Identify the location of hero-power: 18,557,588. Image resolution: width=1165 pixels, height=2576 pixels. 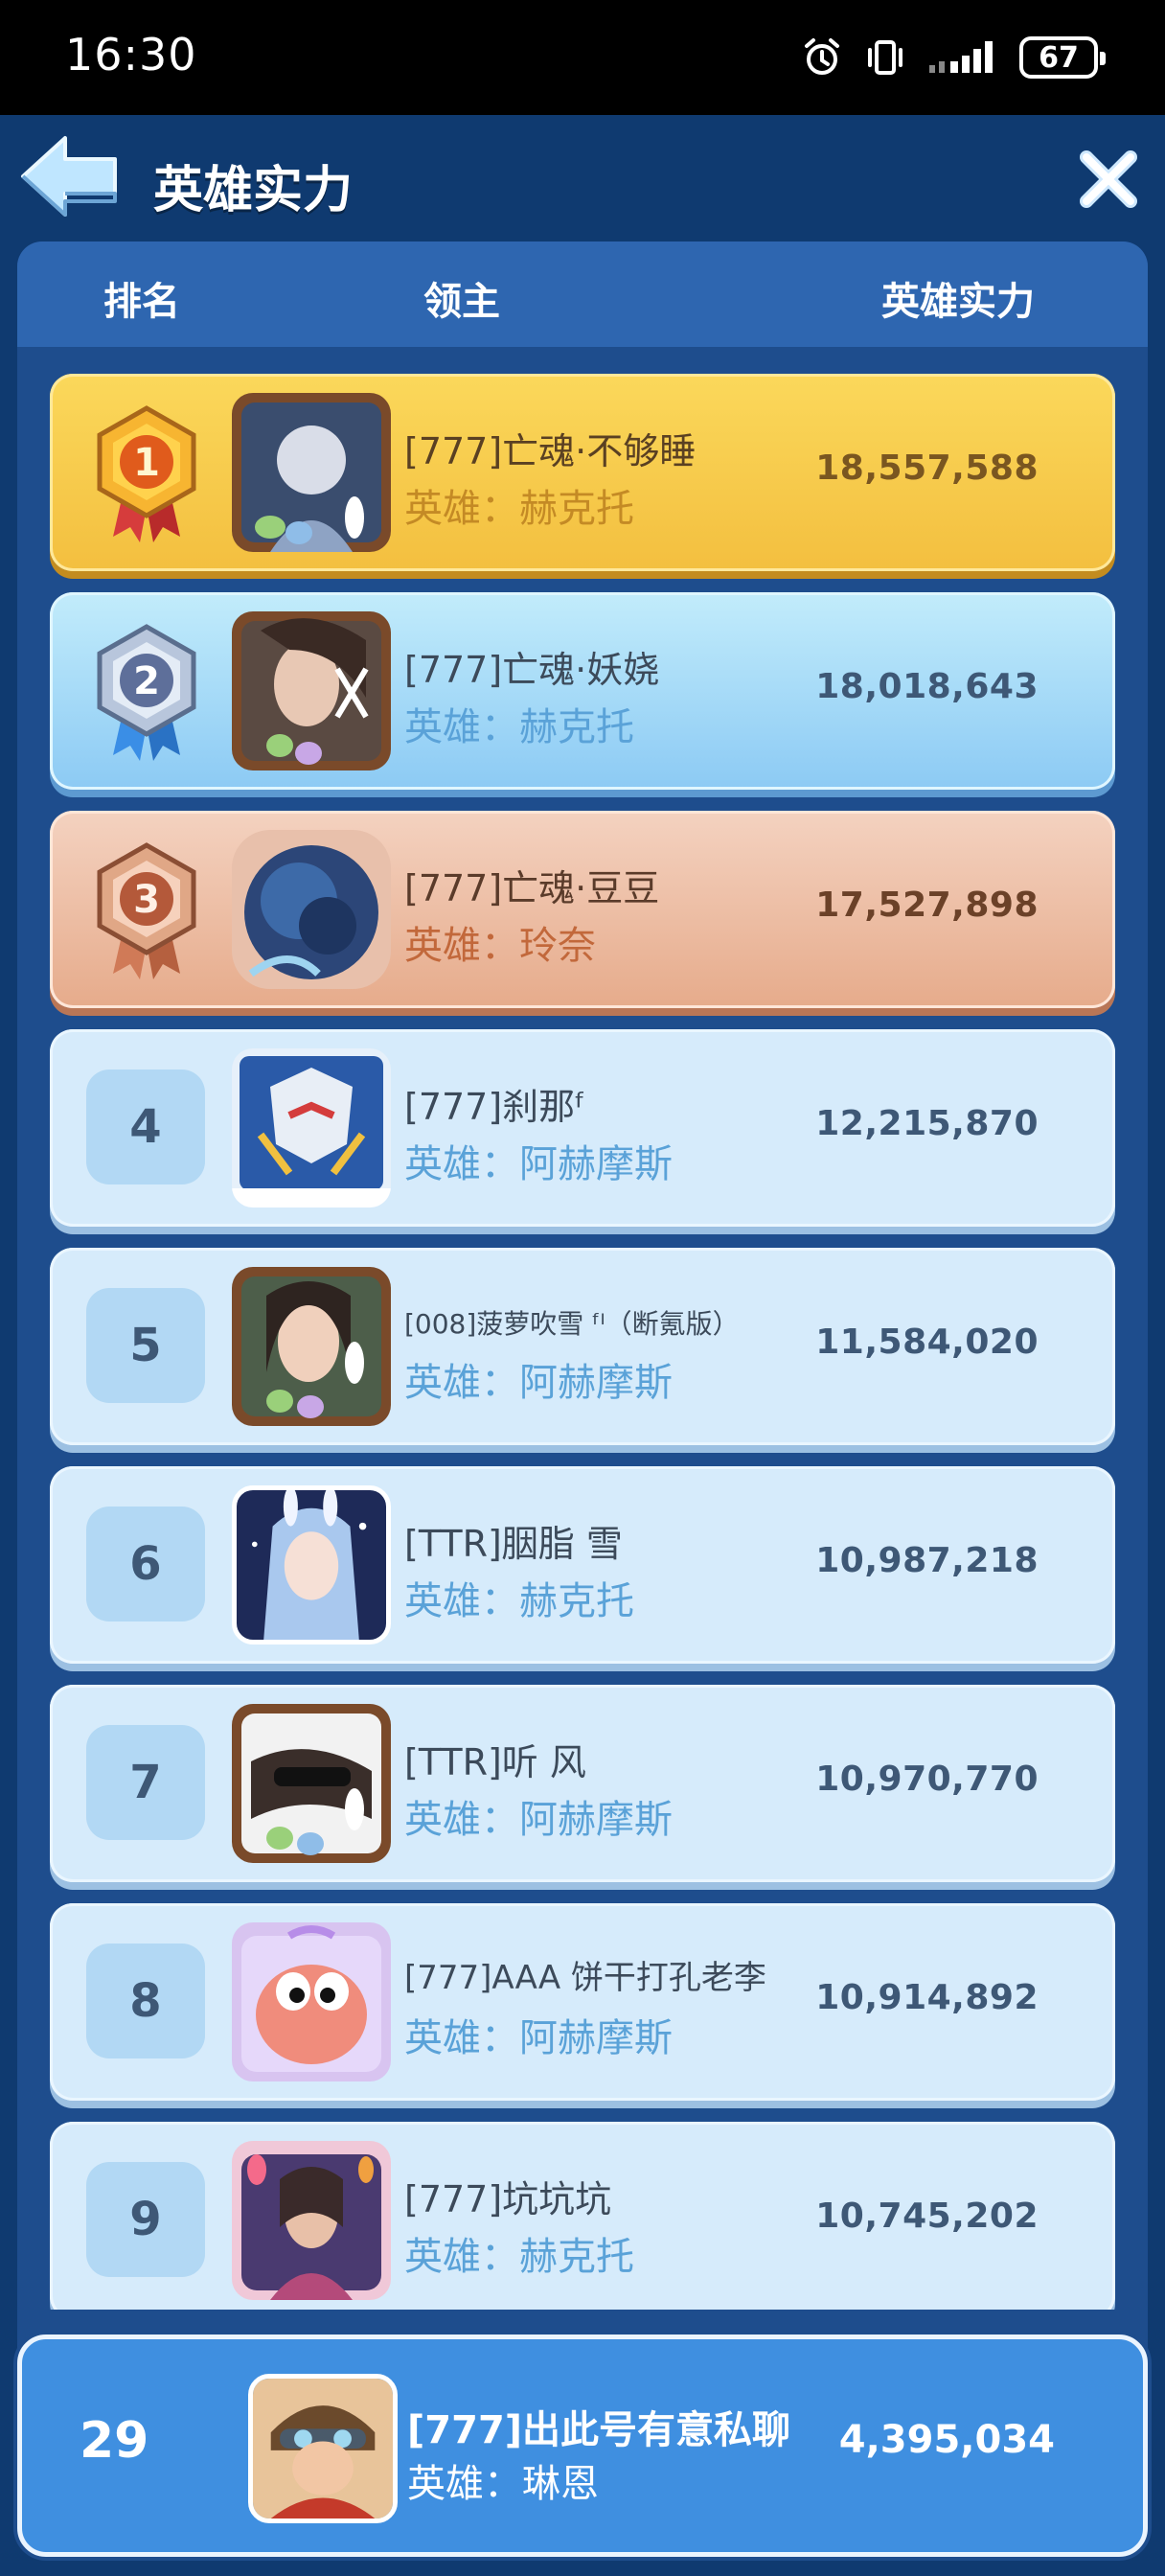
(927, 468).